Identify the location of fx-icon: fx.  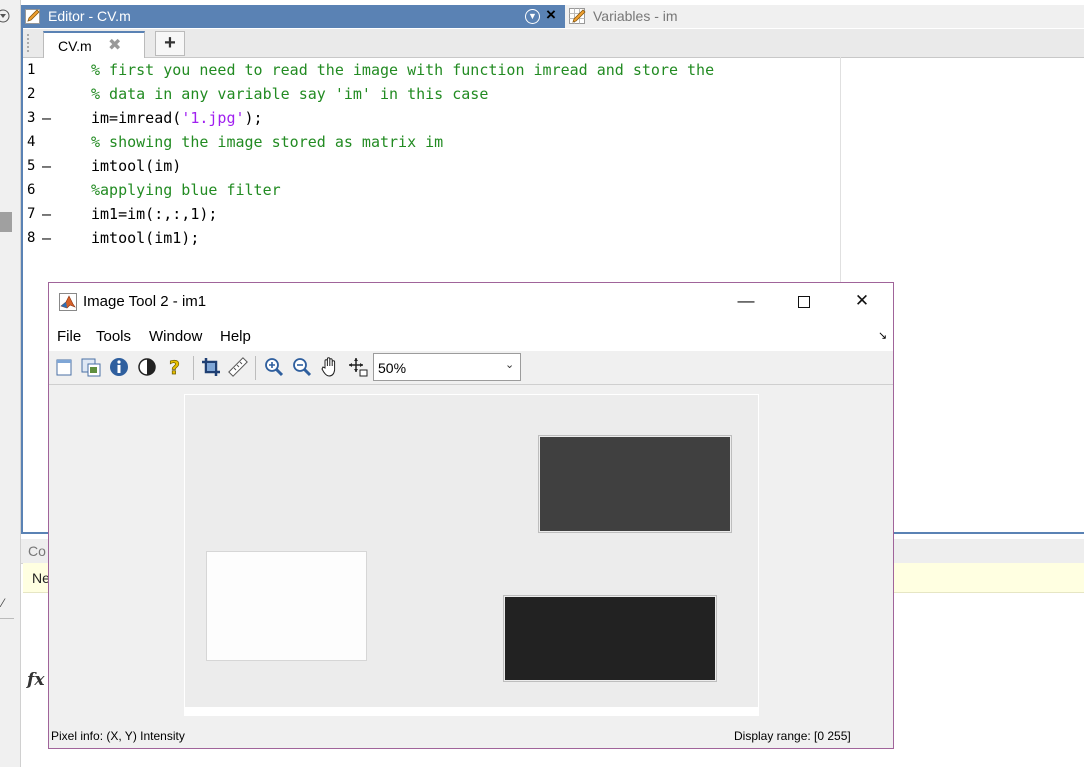
(35, 680).